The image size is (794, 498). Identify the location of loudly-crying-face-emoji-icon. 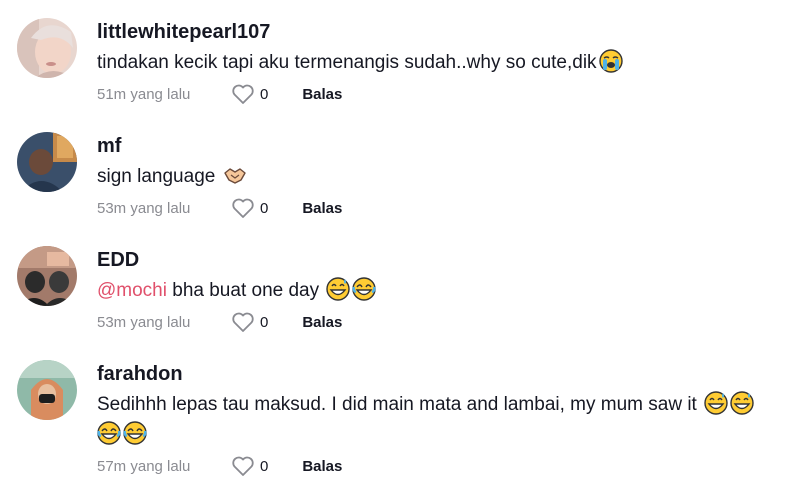
(610, 61).